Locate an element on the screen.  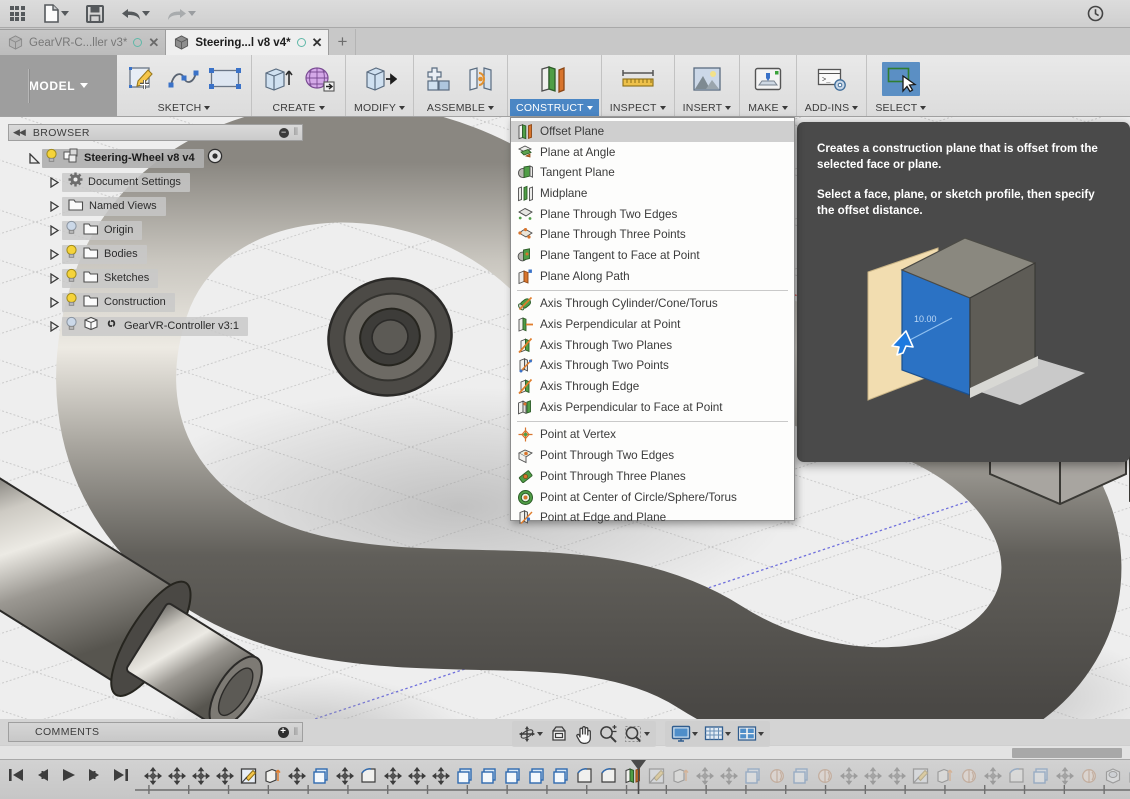
ribbon-label-construct: CONSTRUCT is located at coordinates (554, 107).